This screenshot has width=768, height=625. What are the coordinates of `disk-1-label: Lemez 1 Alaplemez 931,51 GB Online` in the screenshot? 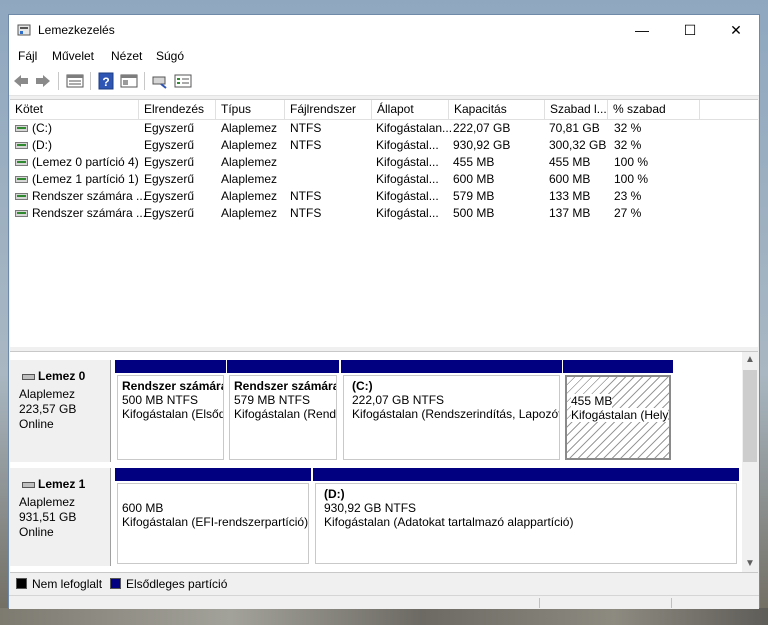 It's located at (60, 517).